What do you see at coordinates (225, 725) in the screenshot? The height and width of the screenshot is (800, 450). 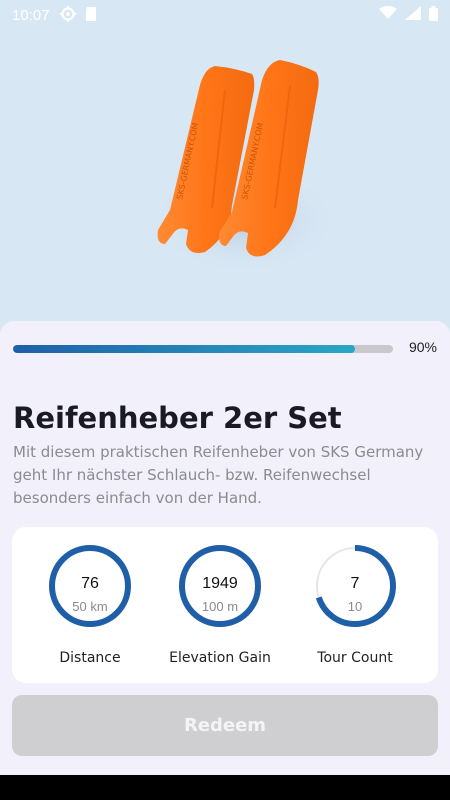 I see `redeem-button: Redeem` at bounding box center [225, 725].